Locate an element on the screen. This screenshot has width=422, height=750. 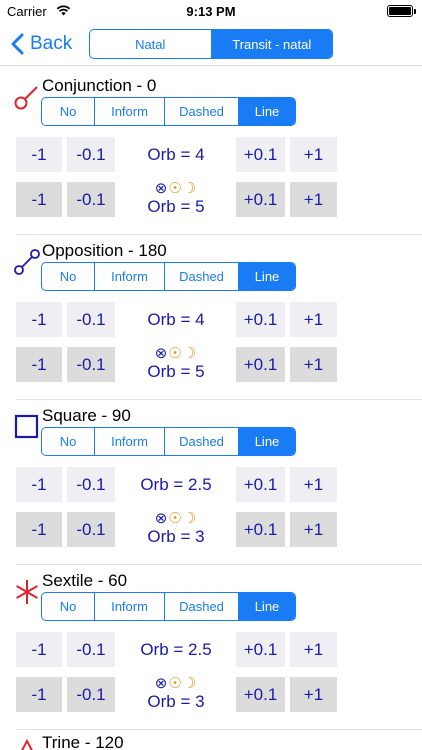
status-bar: Carrier 9:13 PM is located at coordinates (211, 11).